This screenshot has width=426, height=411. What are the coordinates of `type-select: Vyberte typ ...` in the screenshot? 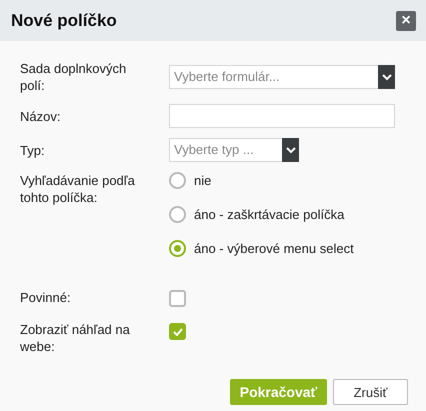 It's located at (234, 150).